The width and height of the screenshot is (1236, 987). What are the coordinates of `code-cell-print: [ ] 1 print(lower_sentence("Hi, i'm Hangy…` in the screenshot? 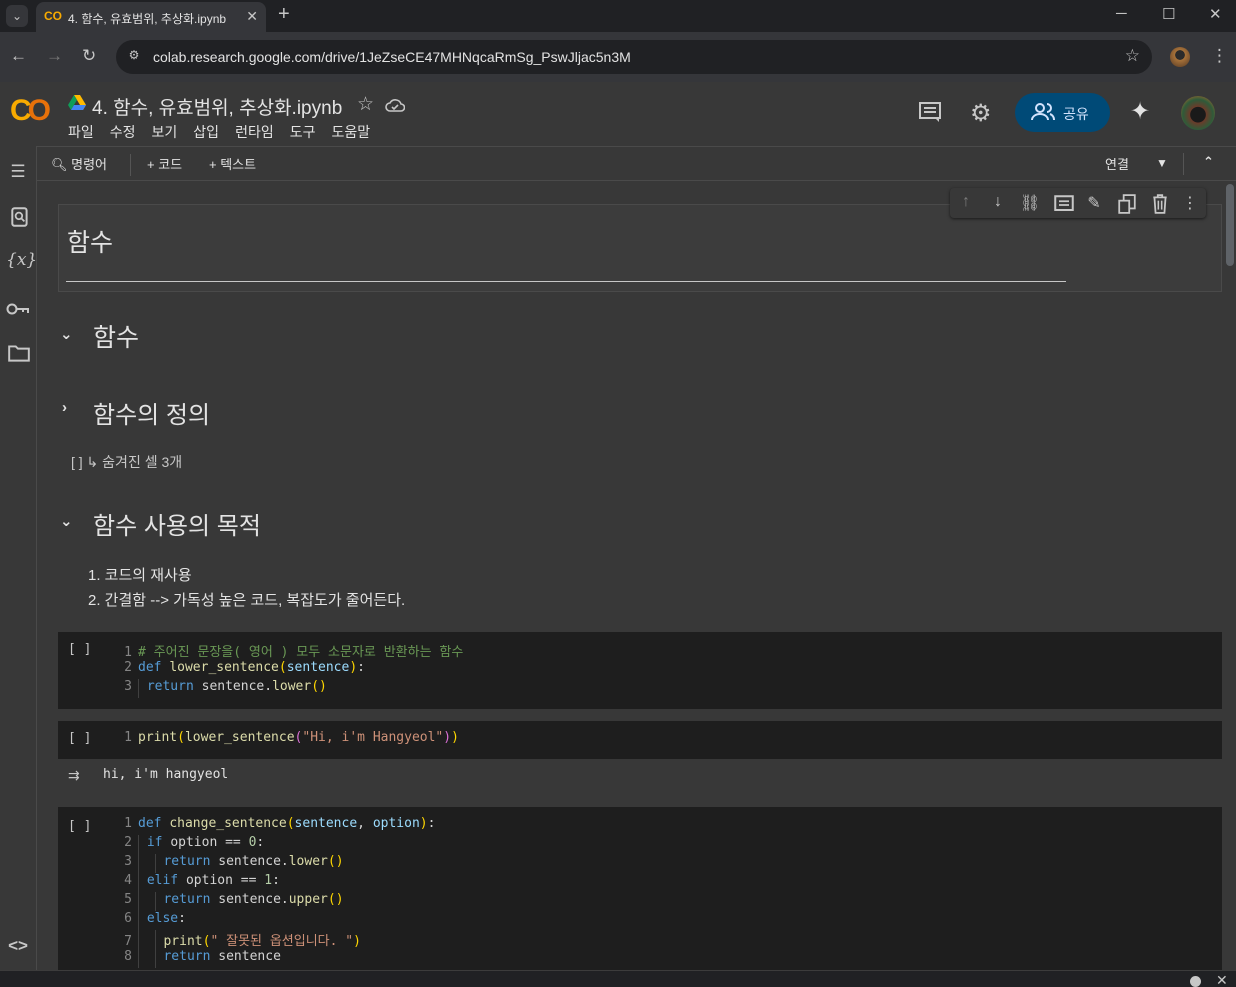 It's located at (640, 740).